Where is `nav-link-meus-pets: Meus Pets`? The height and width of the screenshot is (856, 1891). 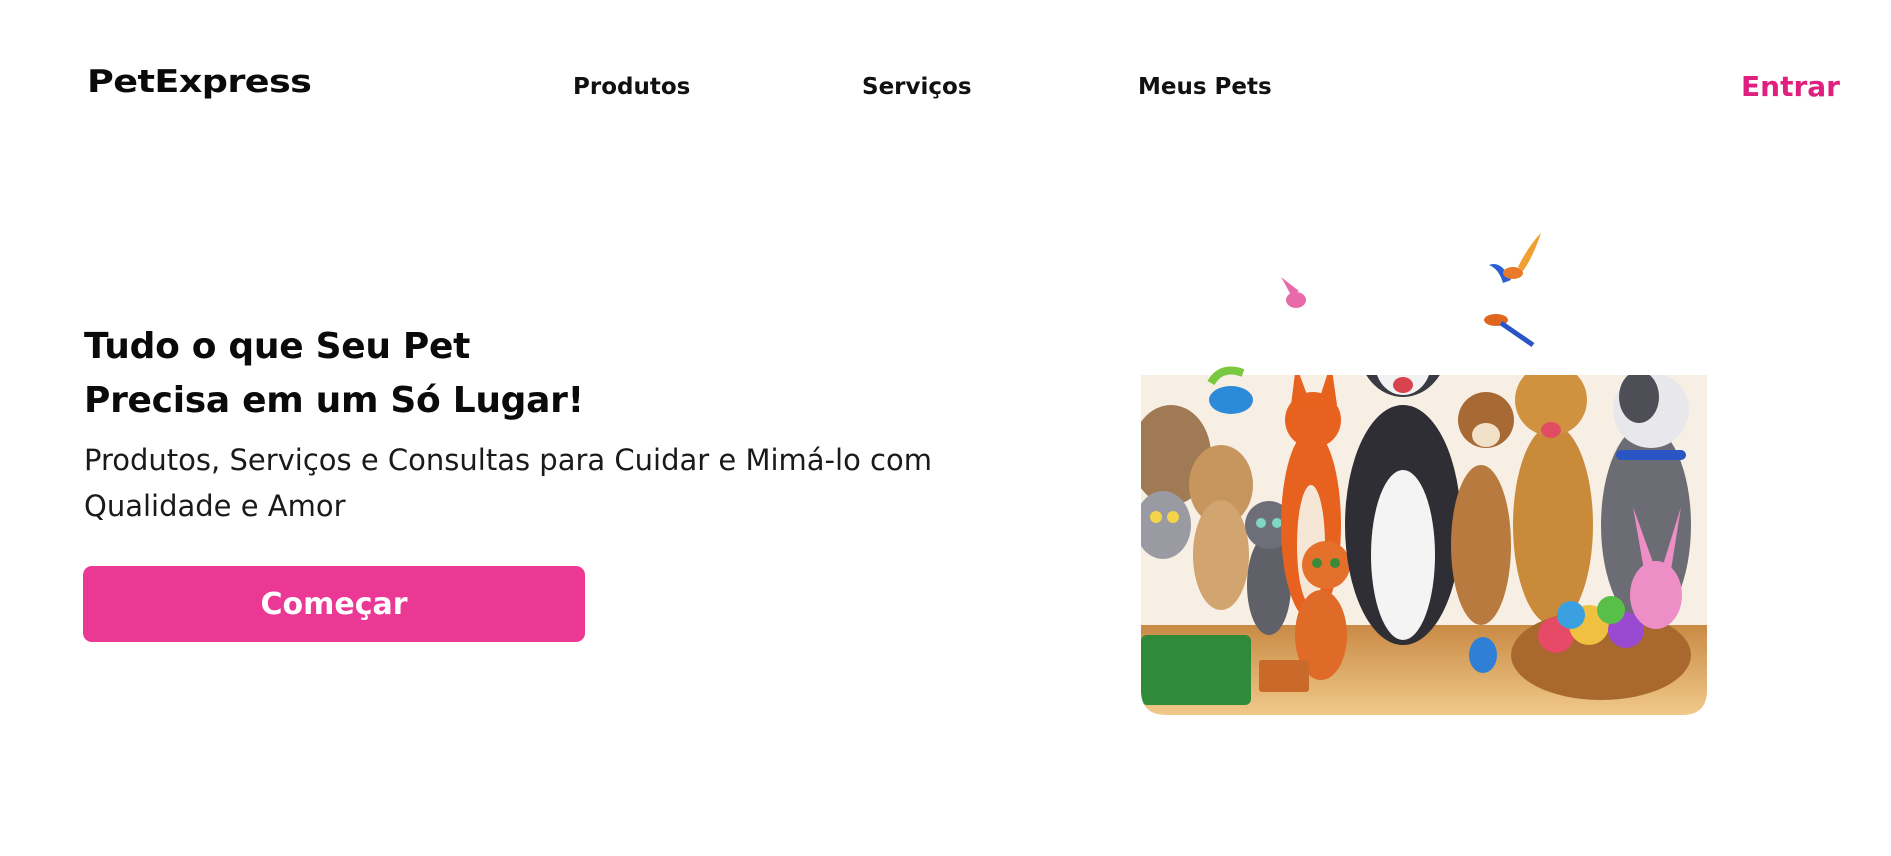
nav-link-meus-pets: Meus Pets is located at coordinates (1205, 87).